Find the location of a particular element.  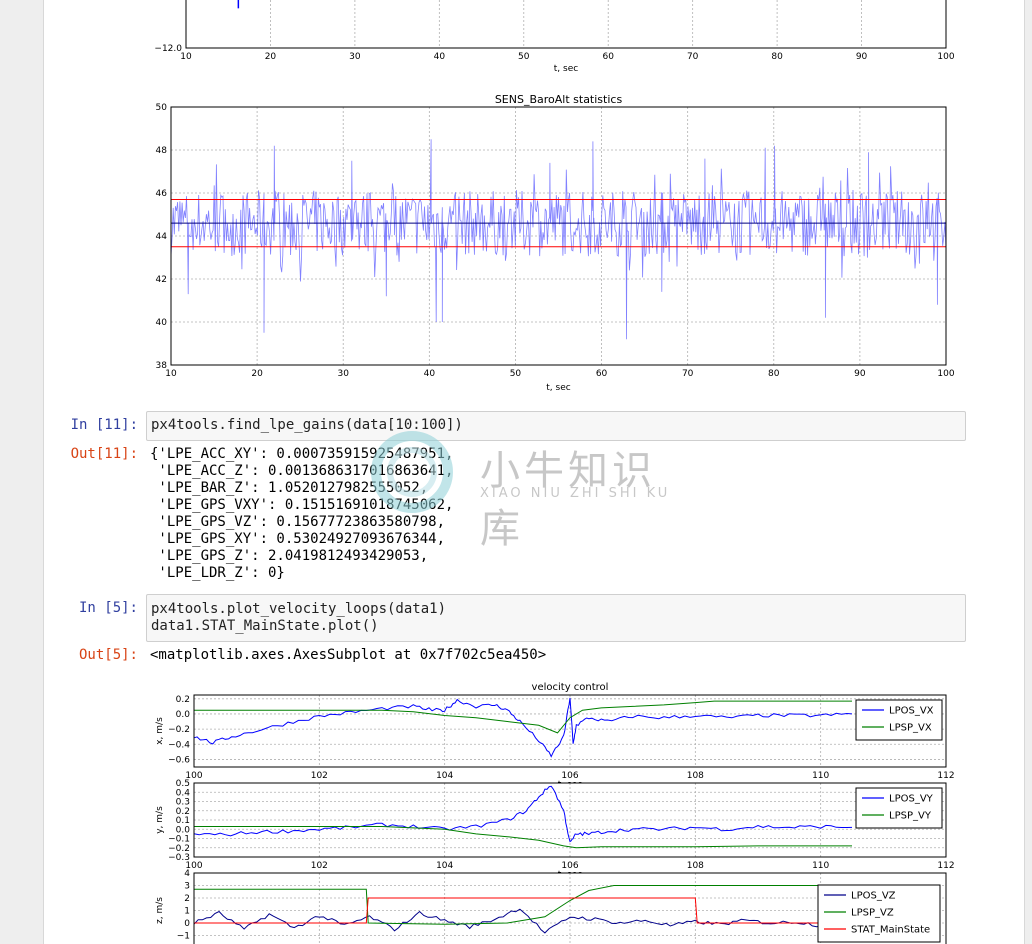

input-prompt-11: In [11]: is located at coordinates (104, 425).